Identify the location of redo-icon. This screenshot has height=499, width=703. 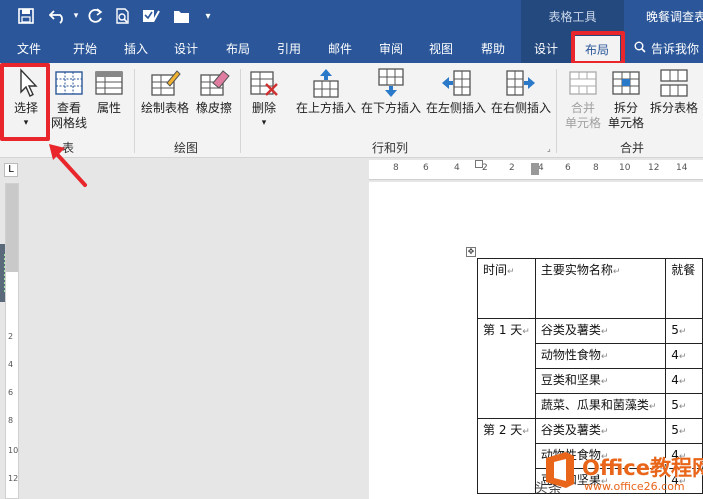
(95, 16).